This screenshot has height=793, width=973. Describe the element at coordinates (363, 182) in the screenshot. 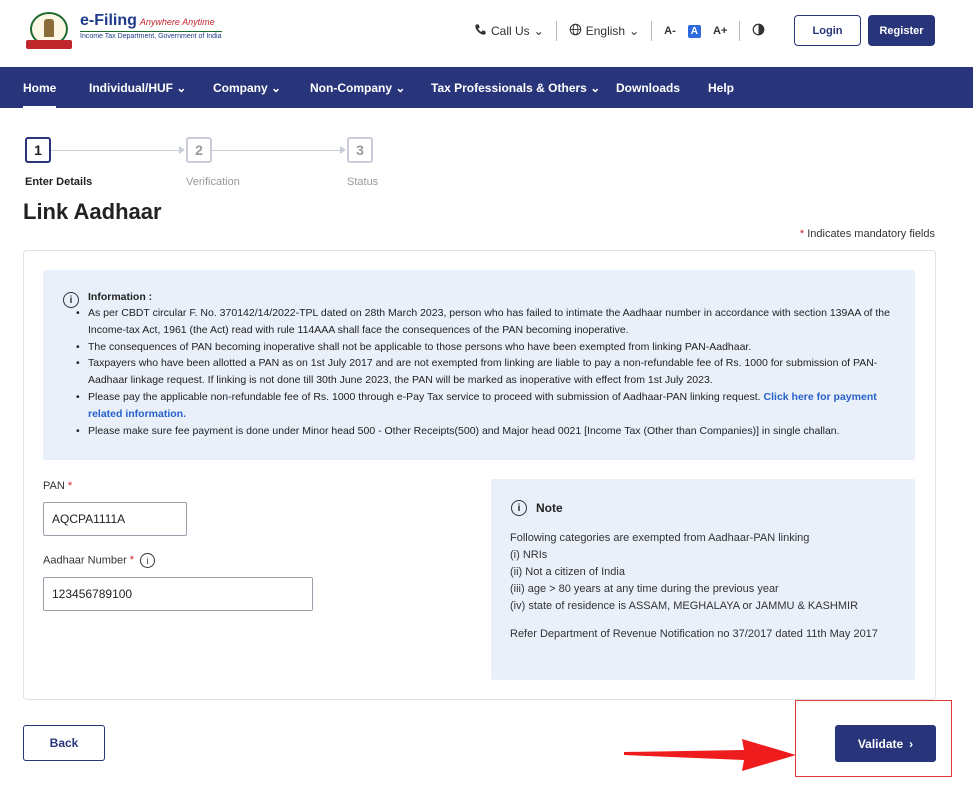

I see `step-3-label: Status` at that location.